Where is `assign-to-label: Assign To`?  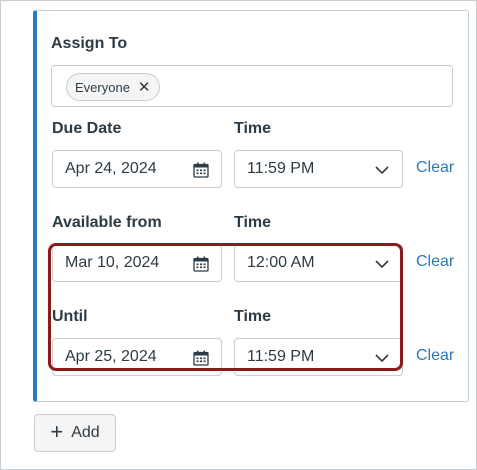
assign-to-label: Assign To is located at coordinates (89, 43).